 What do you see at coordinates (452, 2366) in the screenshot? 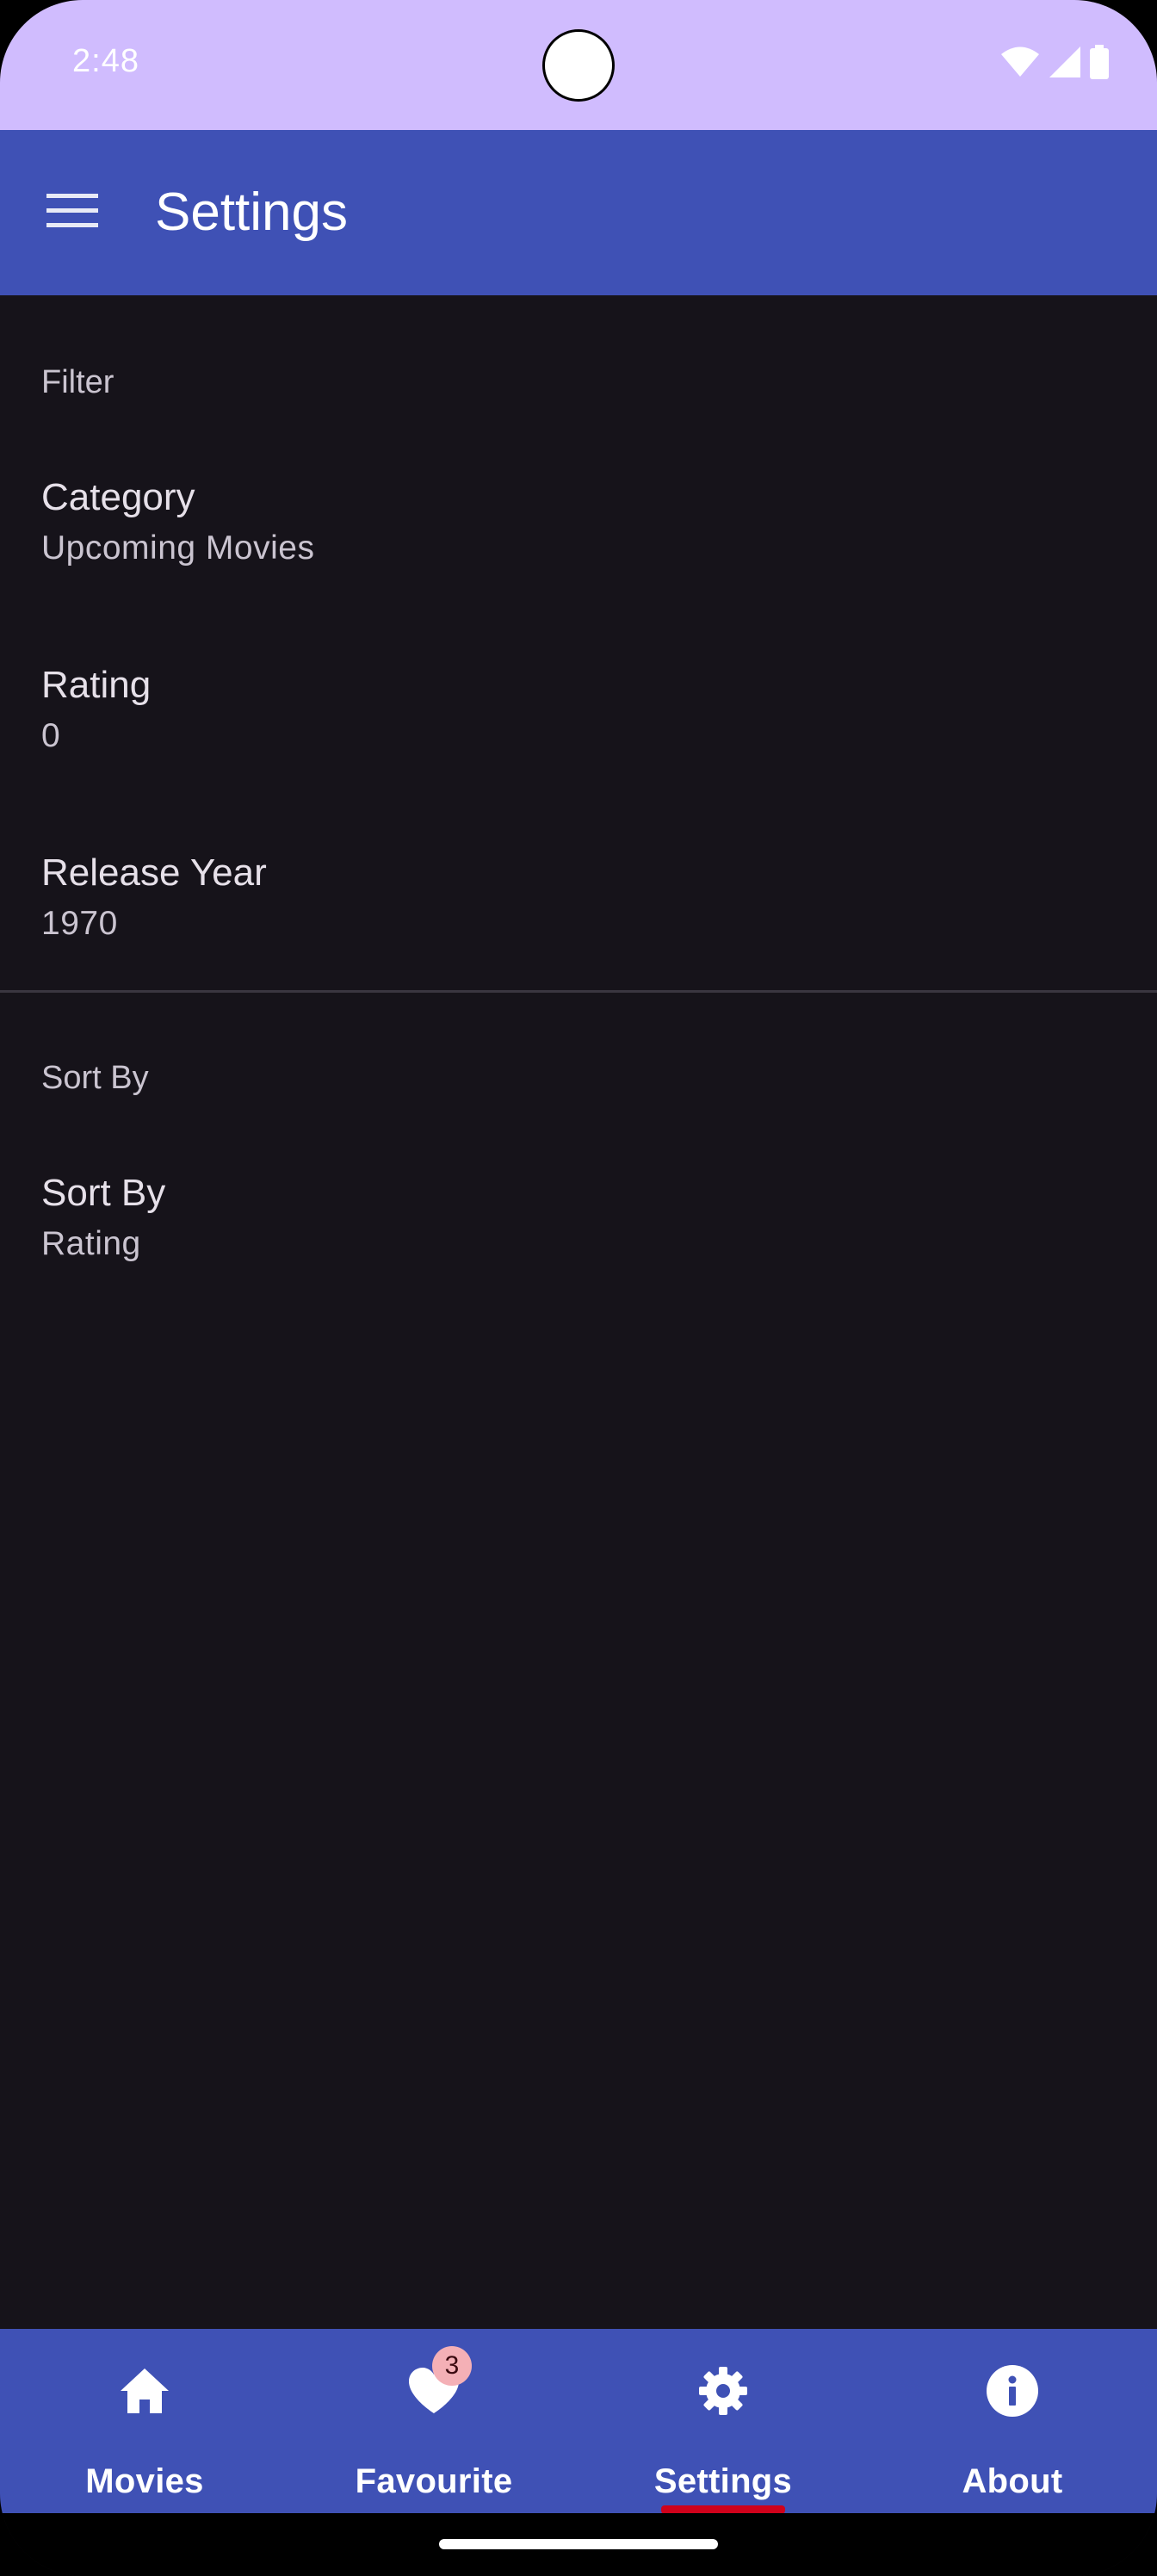
I see `favourite-count-badge: 3` at bounding box center [452, 2366].